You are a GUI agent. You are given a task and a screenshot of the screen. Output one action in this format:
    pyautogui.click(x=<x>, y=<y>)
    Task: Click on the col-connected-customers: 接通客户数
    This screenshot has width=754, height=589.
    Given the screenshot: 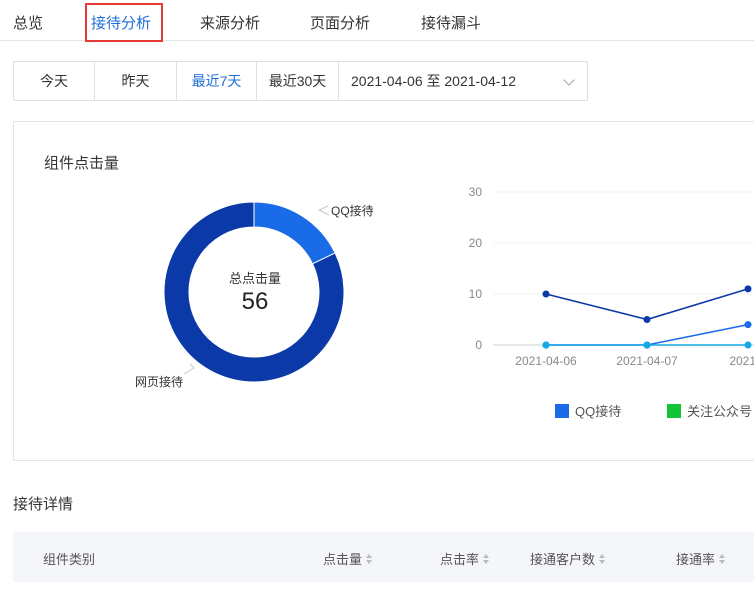 What is the action you would take?
    pyautogui.click(x=568, y=558)
    